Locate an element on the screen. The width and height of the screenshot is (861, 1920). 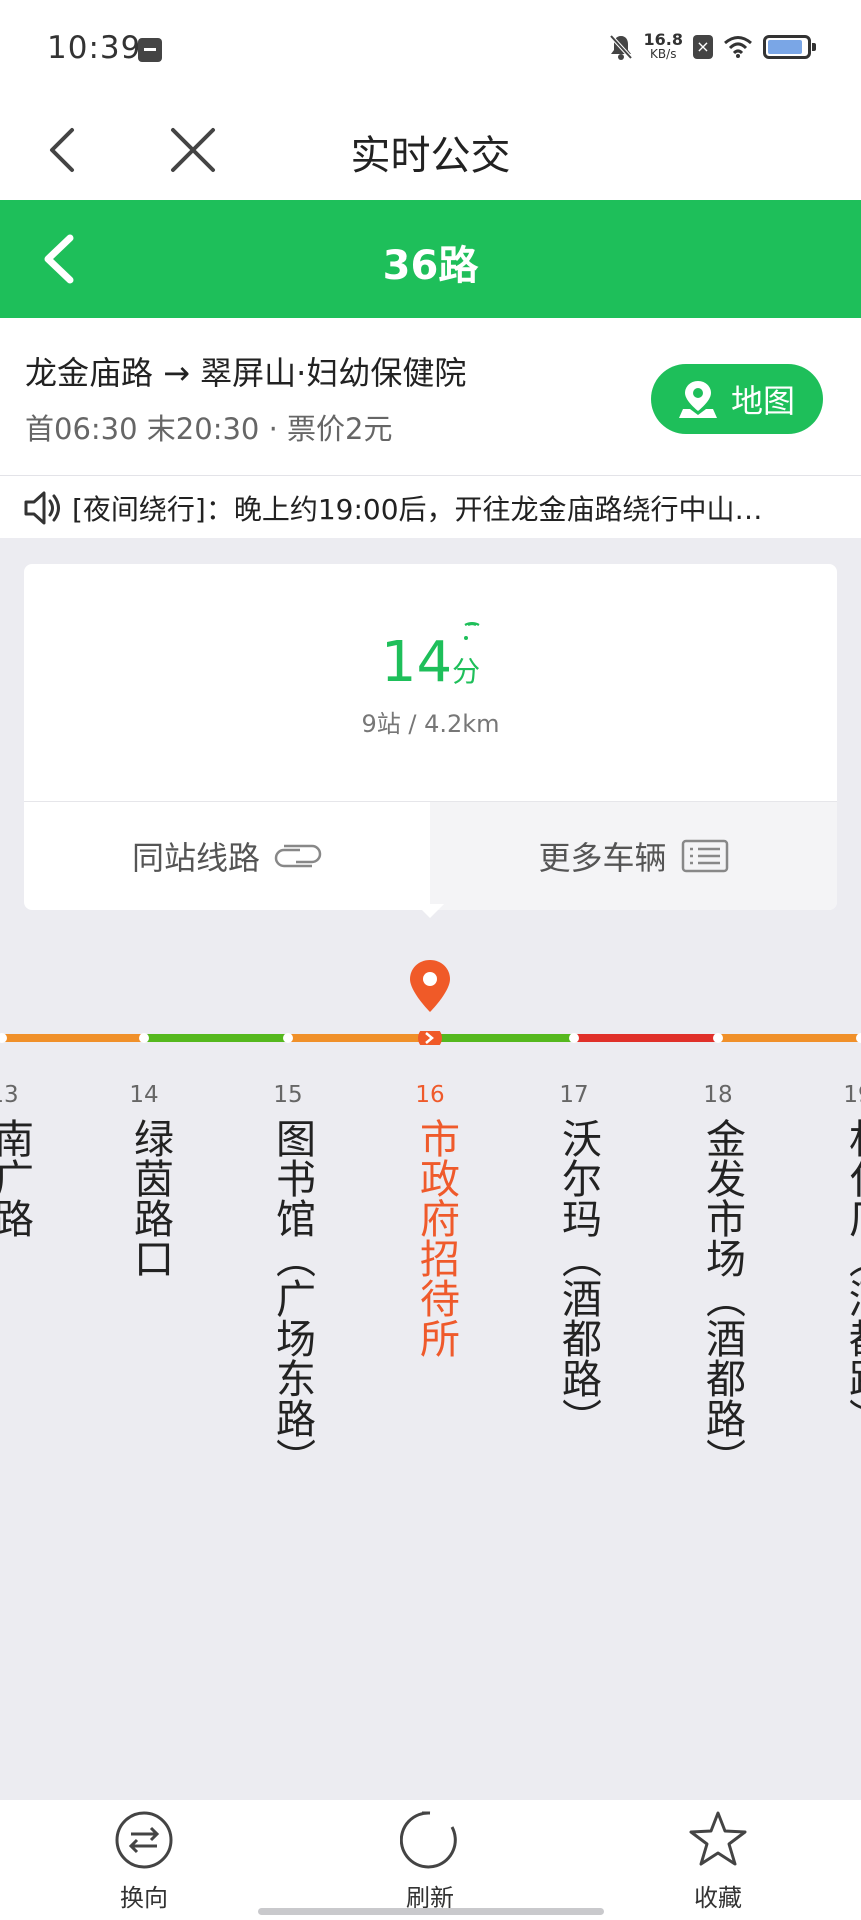
current-stop-number: 16 is located at coordinates (430, 1095).